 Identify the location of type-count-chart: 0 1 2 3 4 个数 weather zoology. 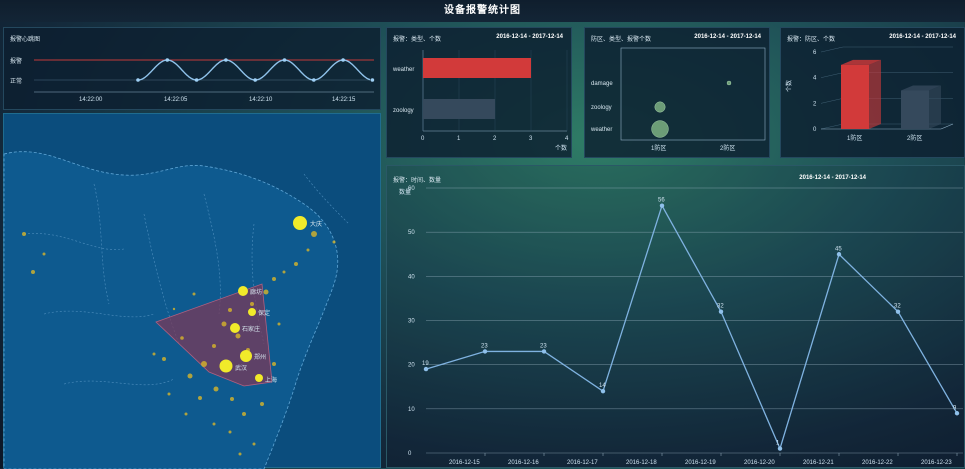
(480, 101).